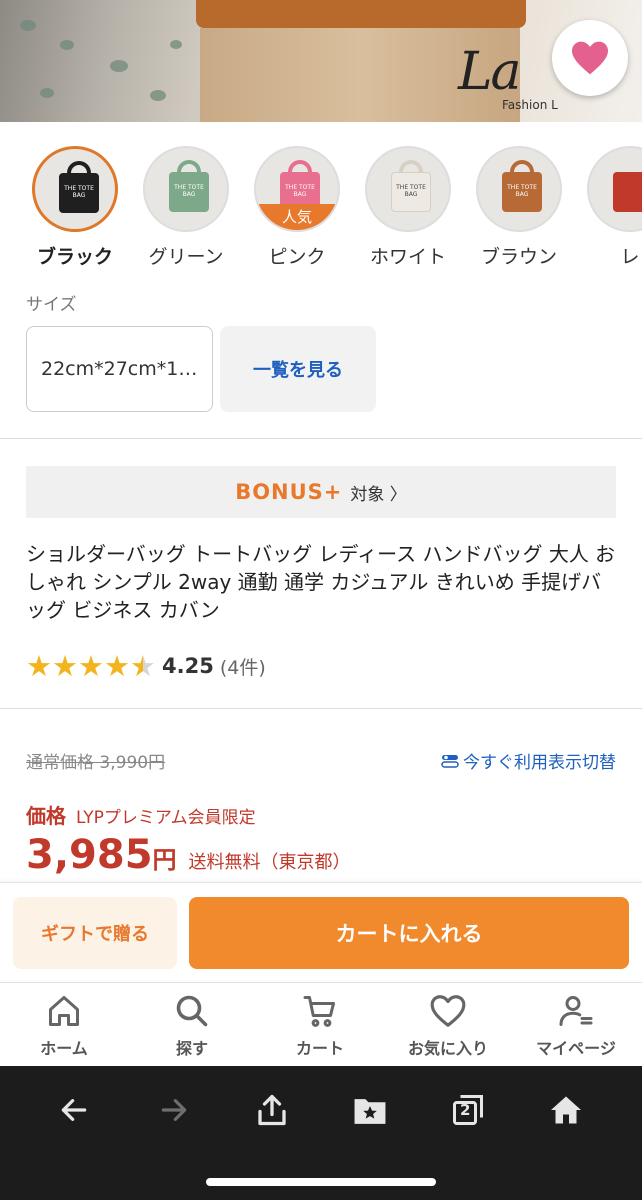 This screenshot has height=1200, width=642. What do you see at coordinates (269, 862) in the screenshot?
I see `shipping-info: 送料無料（東京都）` at bounding box center [269, 862].